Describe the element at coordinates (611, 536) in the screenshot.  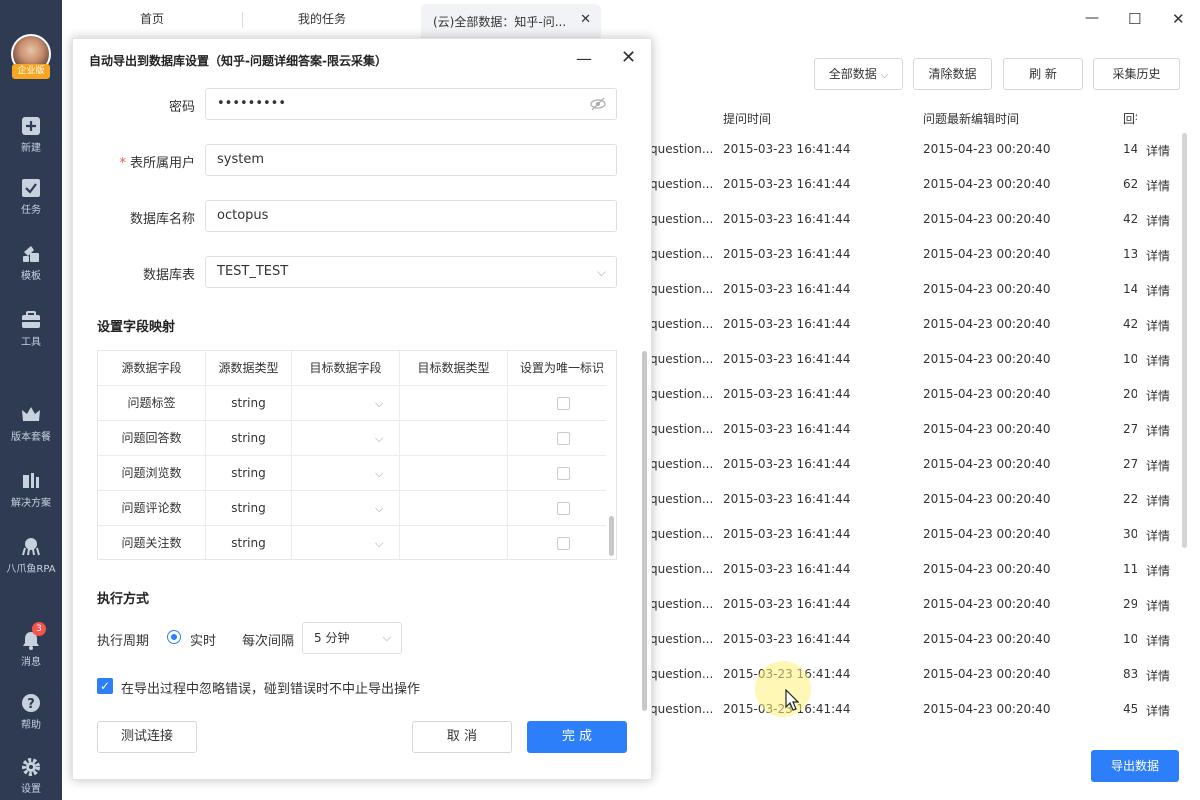
I see `mapping-scrollbar` at that location.